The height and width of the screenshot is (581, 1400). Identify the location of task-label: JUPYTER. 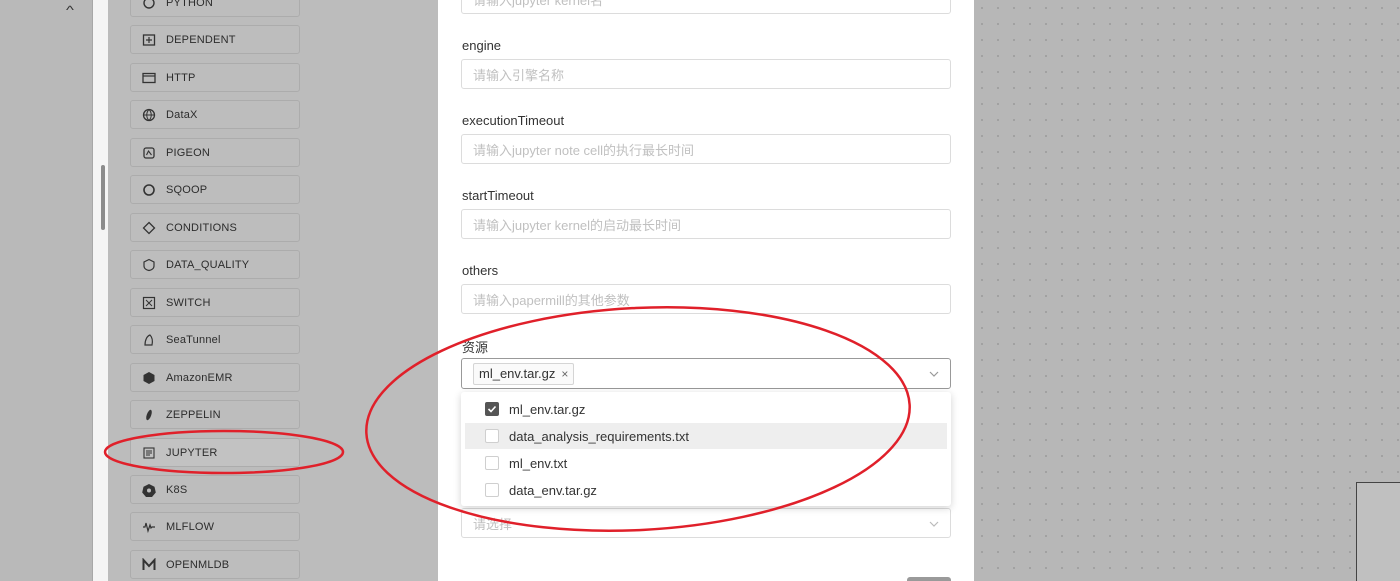
(192, 452).